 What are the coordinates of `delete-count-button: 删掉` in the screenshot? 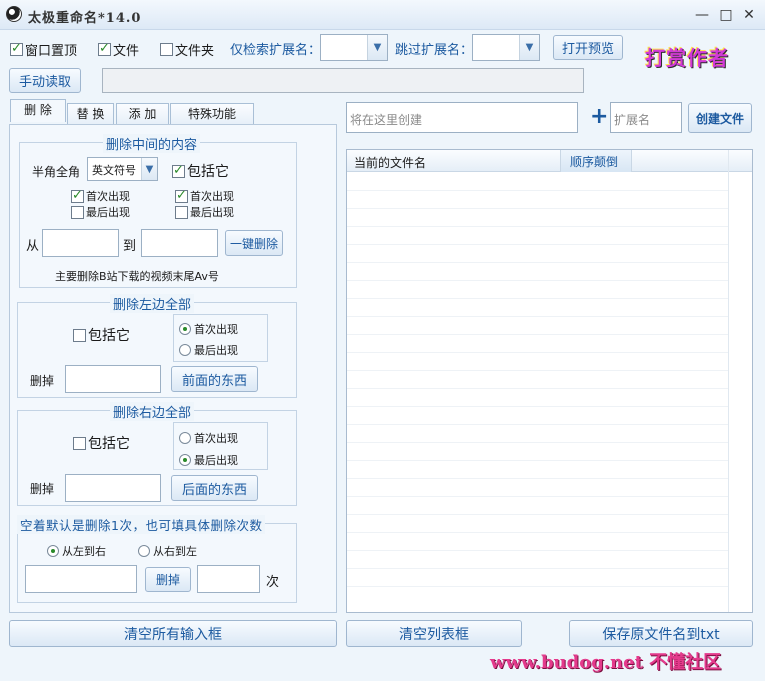 It's located at (168, 579).